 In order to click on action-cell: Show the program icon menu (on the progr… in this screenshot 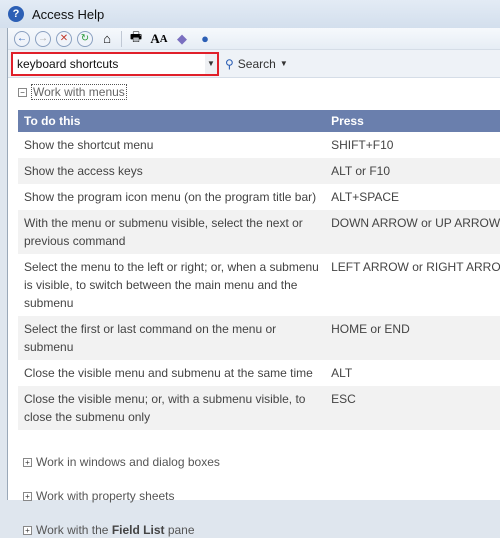, I will do `click(170, 197)`.